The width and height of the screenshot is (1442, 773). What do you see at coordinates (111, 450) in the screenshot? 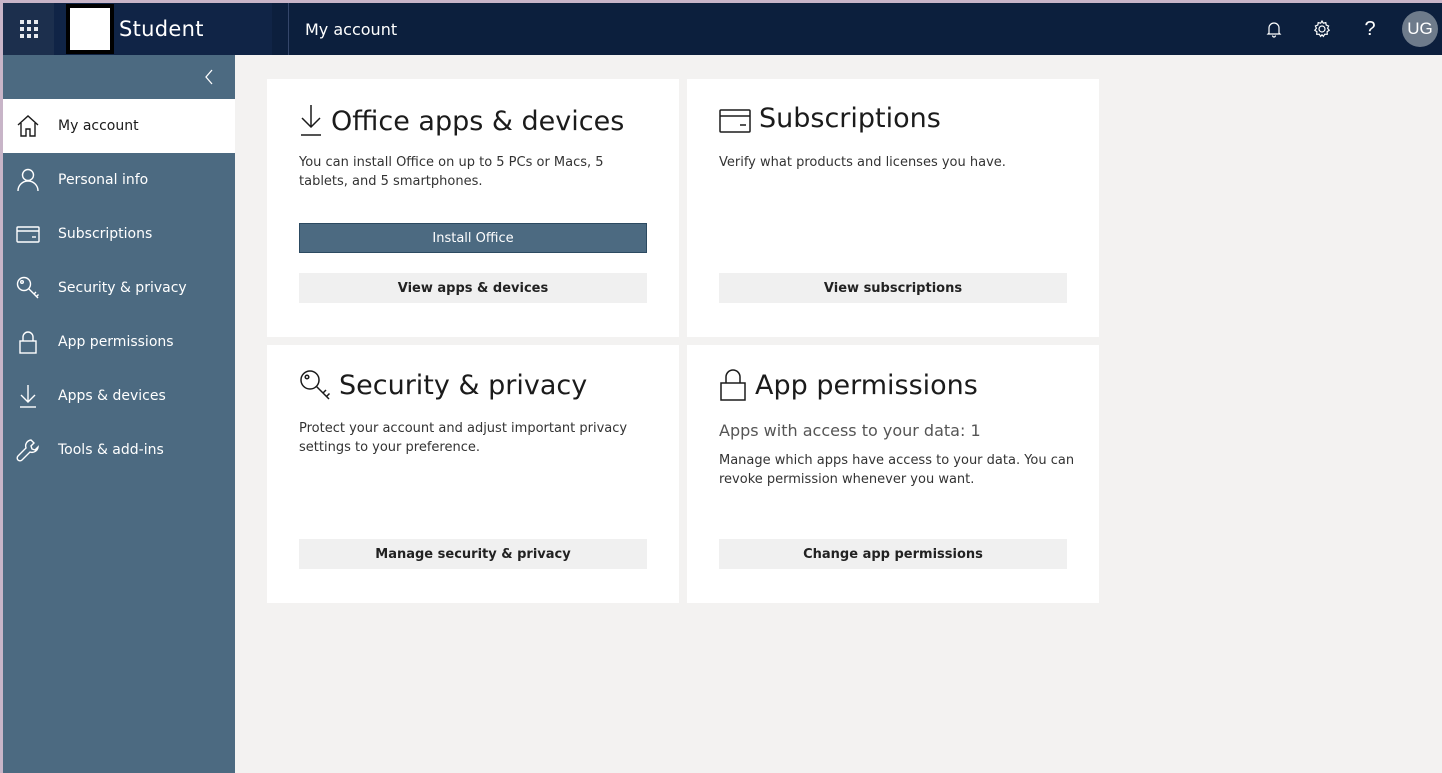
I see `sidebar-item-label: Tools & add-ins` at bounding box center [111, 450].